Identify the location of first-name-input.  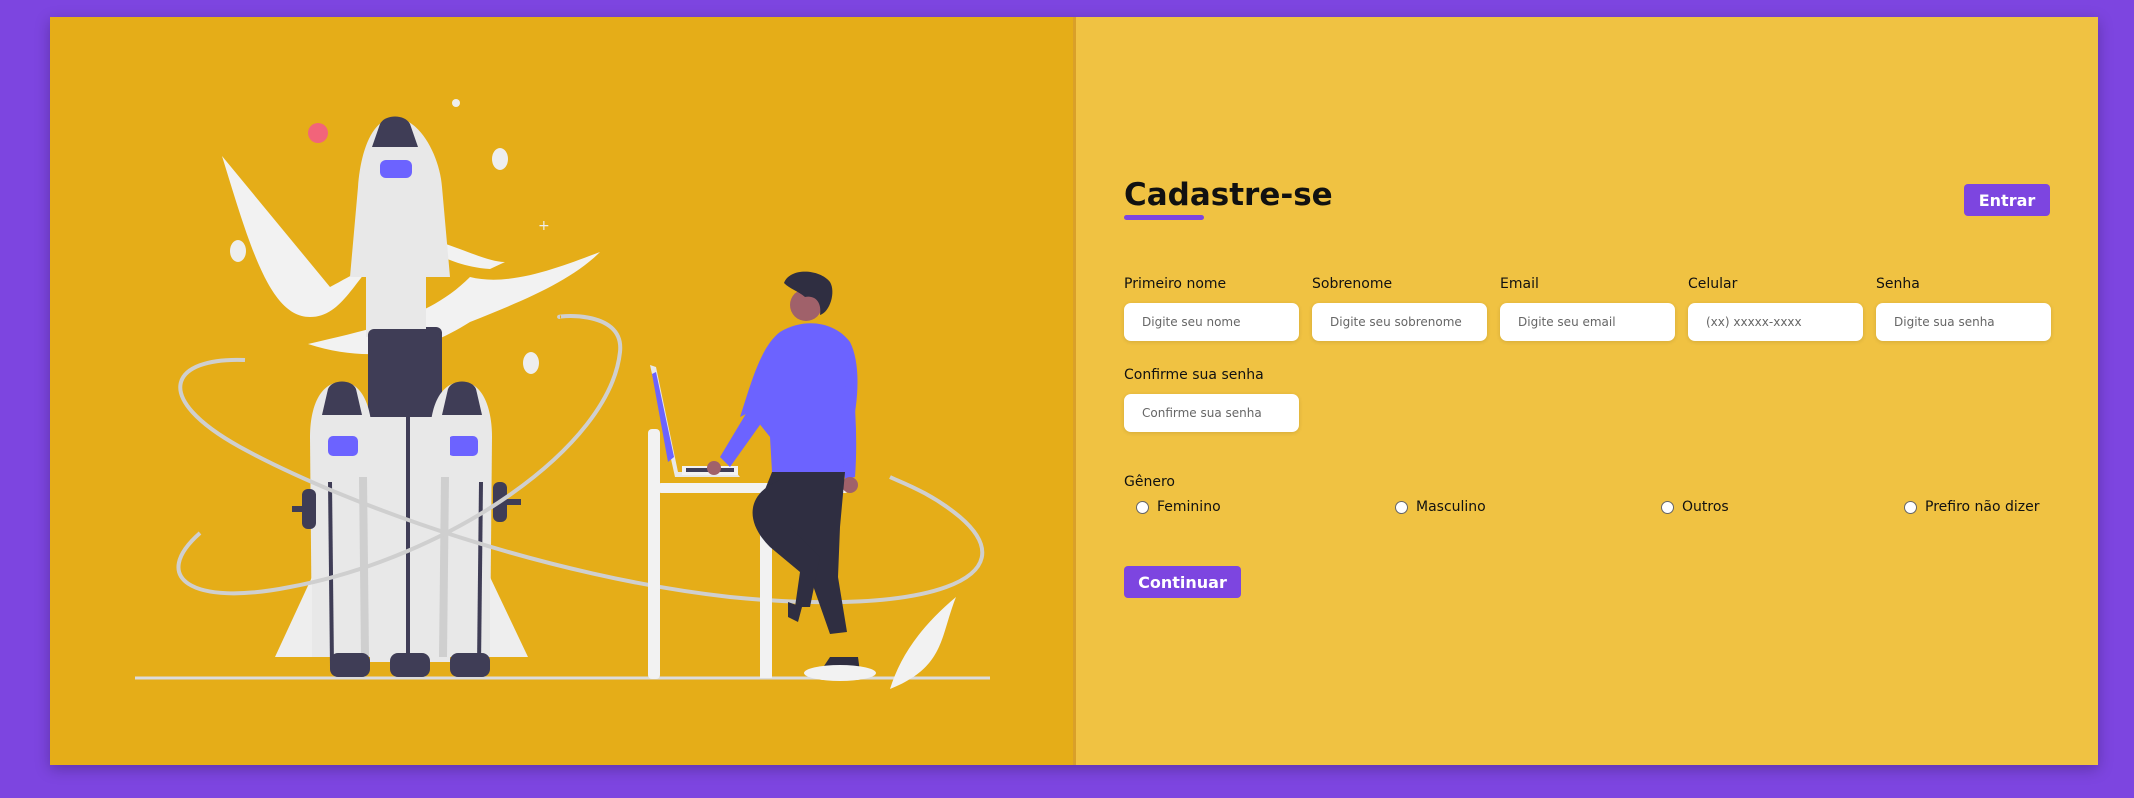
(1211, 322).